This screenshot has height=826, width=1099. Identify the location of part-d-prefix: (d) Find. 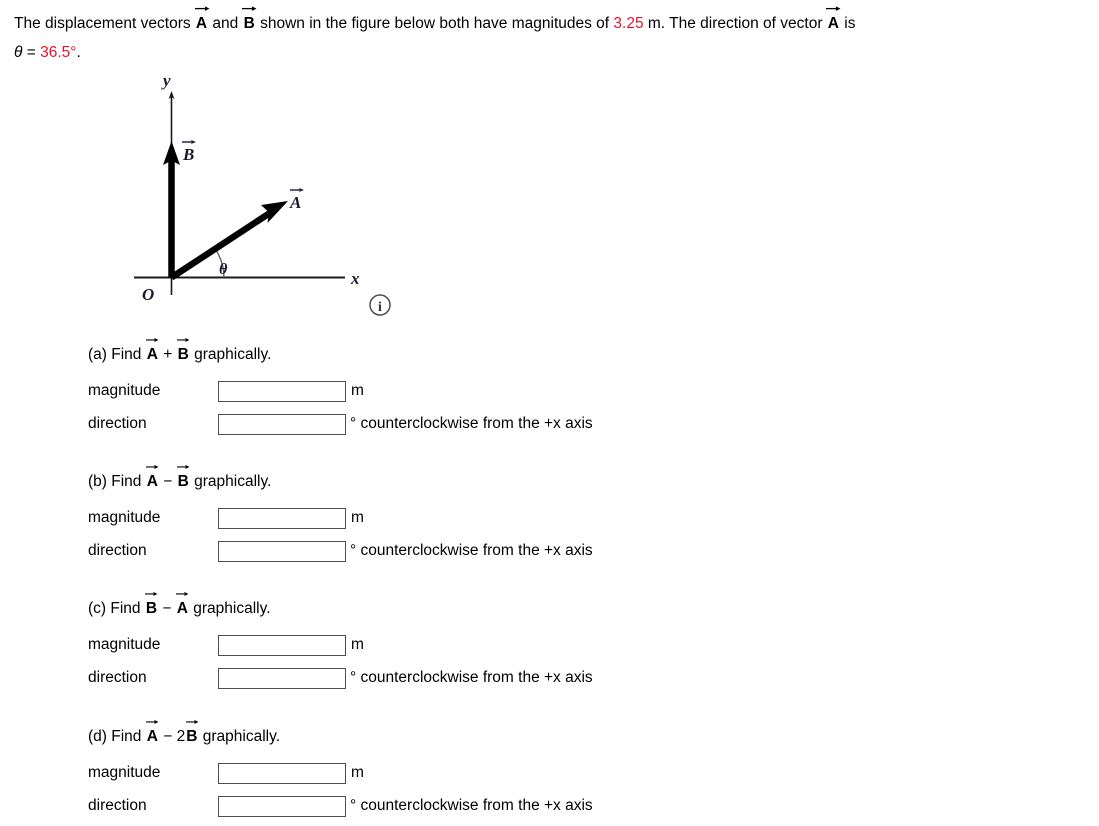
(117, 736).